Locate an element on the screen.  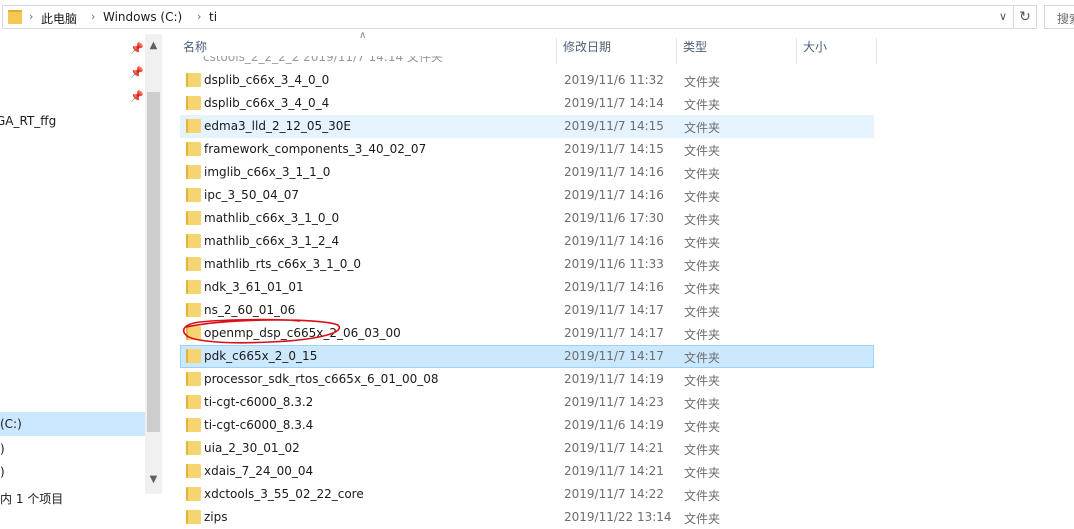
refresh-icon: ↻ is located at coordinates (1025, 17).